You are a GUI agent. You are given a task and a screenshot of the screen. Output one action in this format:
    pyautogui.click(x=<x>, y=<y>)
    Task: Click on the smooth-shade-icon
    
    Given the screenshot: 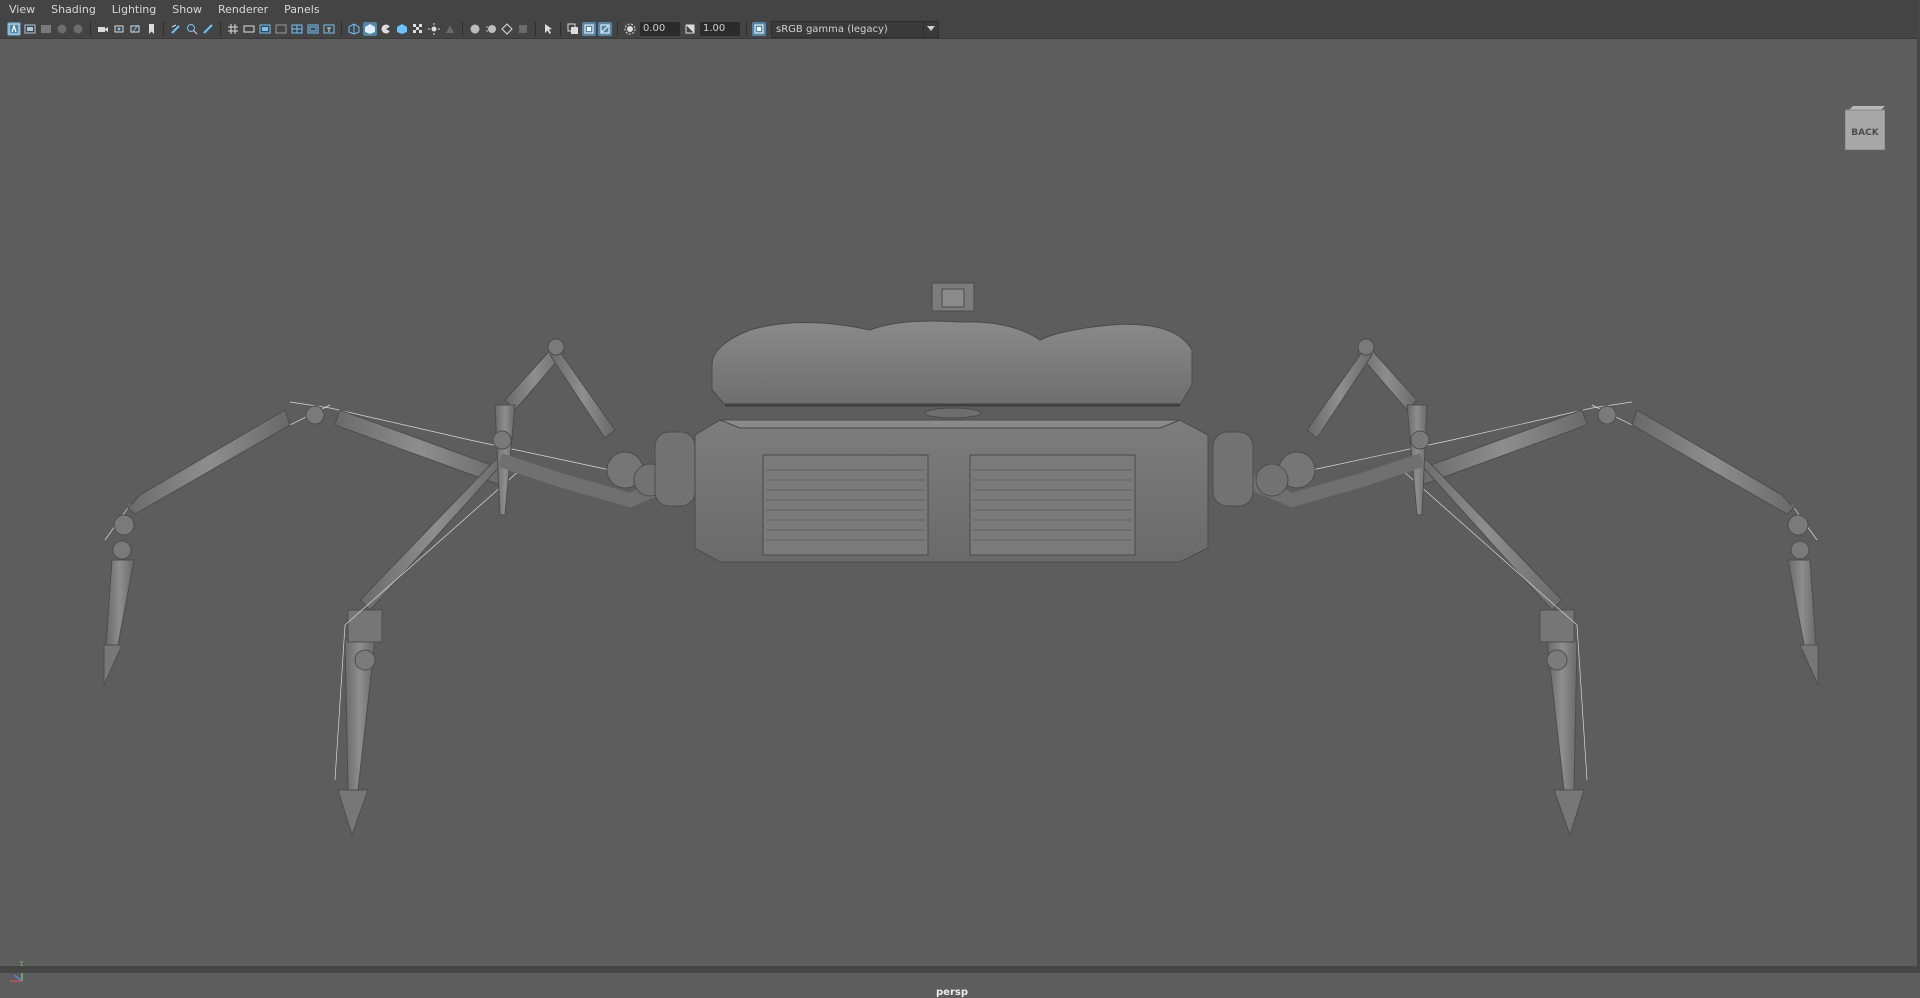 What is the action you would take?
    pyautogui.click(x=370, y=29)
    